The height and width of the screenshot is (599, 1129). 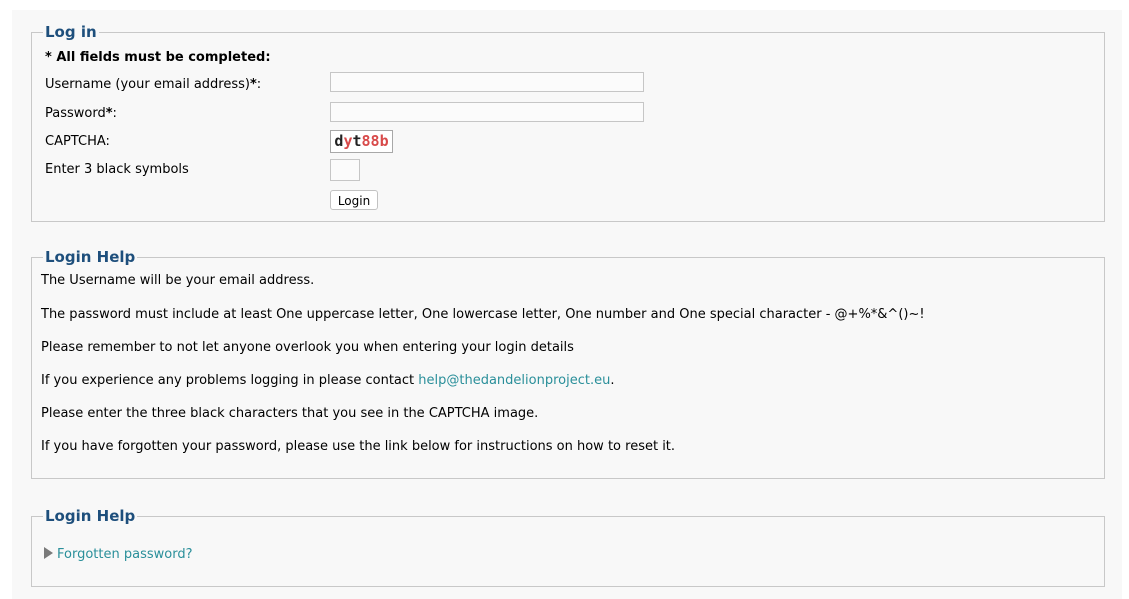 I want to click on help-email-link: help@thedandelionproject.eu, so click(x=514, y=380).